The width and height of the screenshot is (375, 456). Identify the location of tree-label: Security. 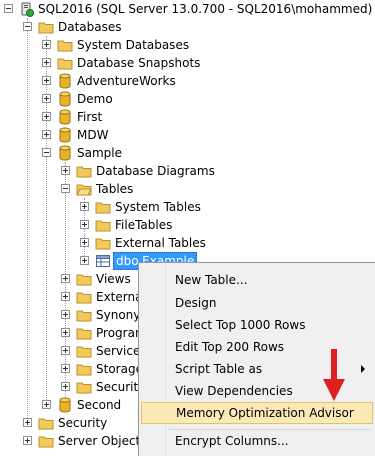
(83, 423).